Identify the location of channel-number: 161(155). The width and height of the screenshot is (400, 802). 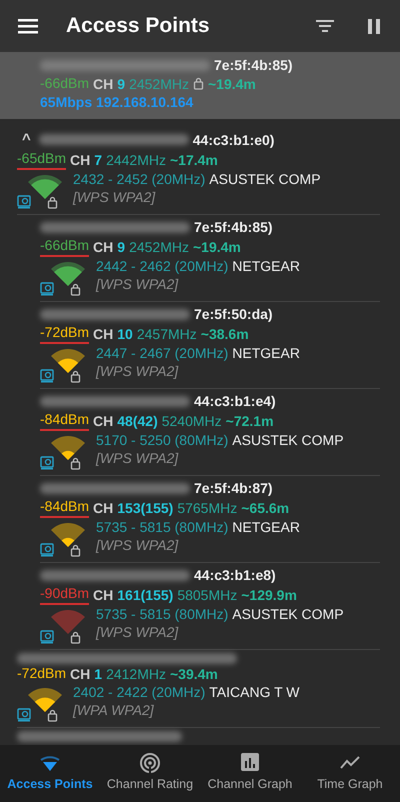
(145, 595).